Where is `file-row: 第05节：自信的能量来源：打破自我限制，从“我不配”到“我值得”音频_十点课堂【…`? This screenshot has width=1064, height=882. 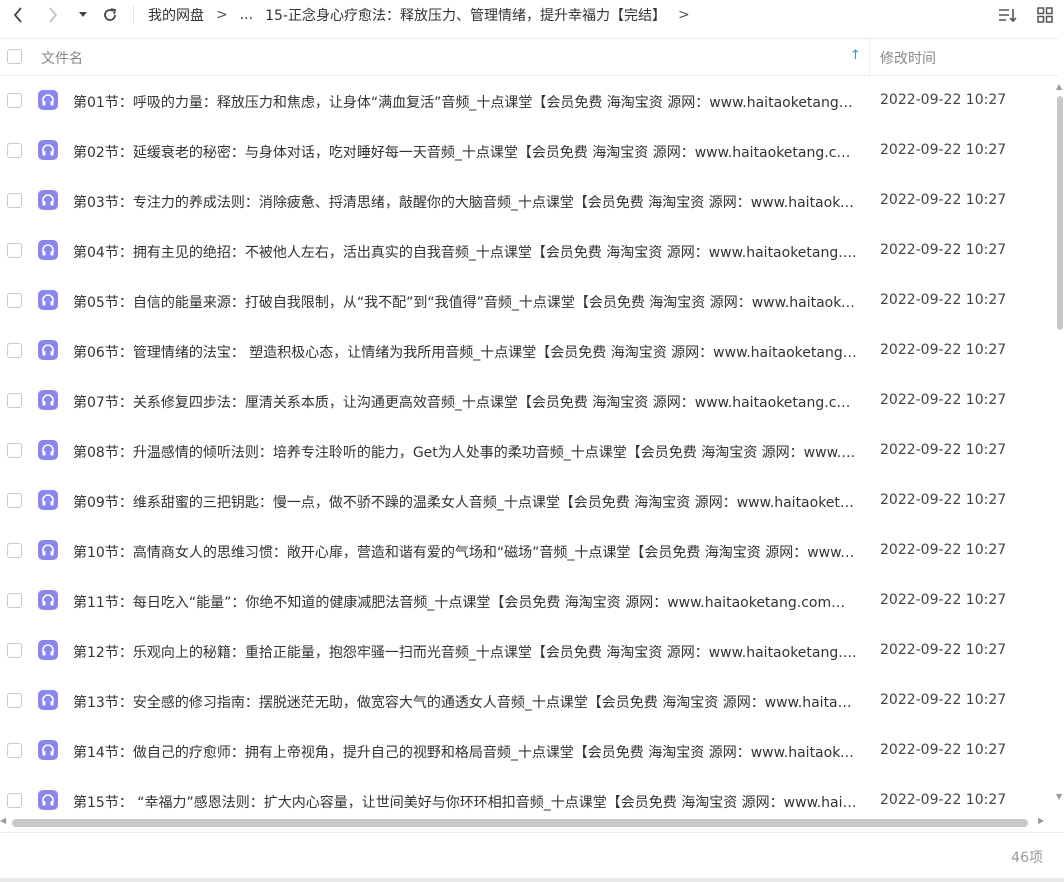 file-row: 第05节：自信的能量来源：打破自我限制，从“我不配”到“我值得”音频_十点课堂【… is located at coordinates (529, 301).